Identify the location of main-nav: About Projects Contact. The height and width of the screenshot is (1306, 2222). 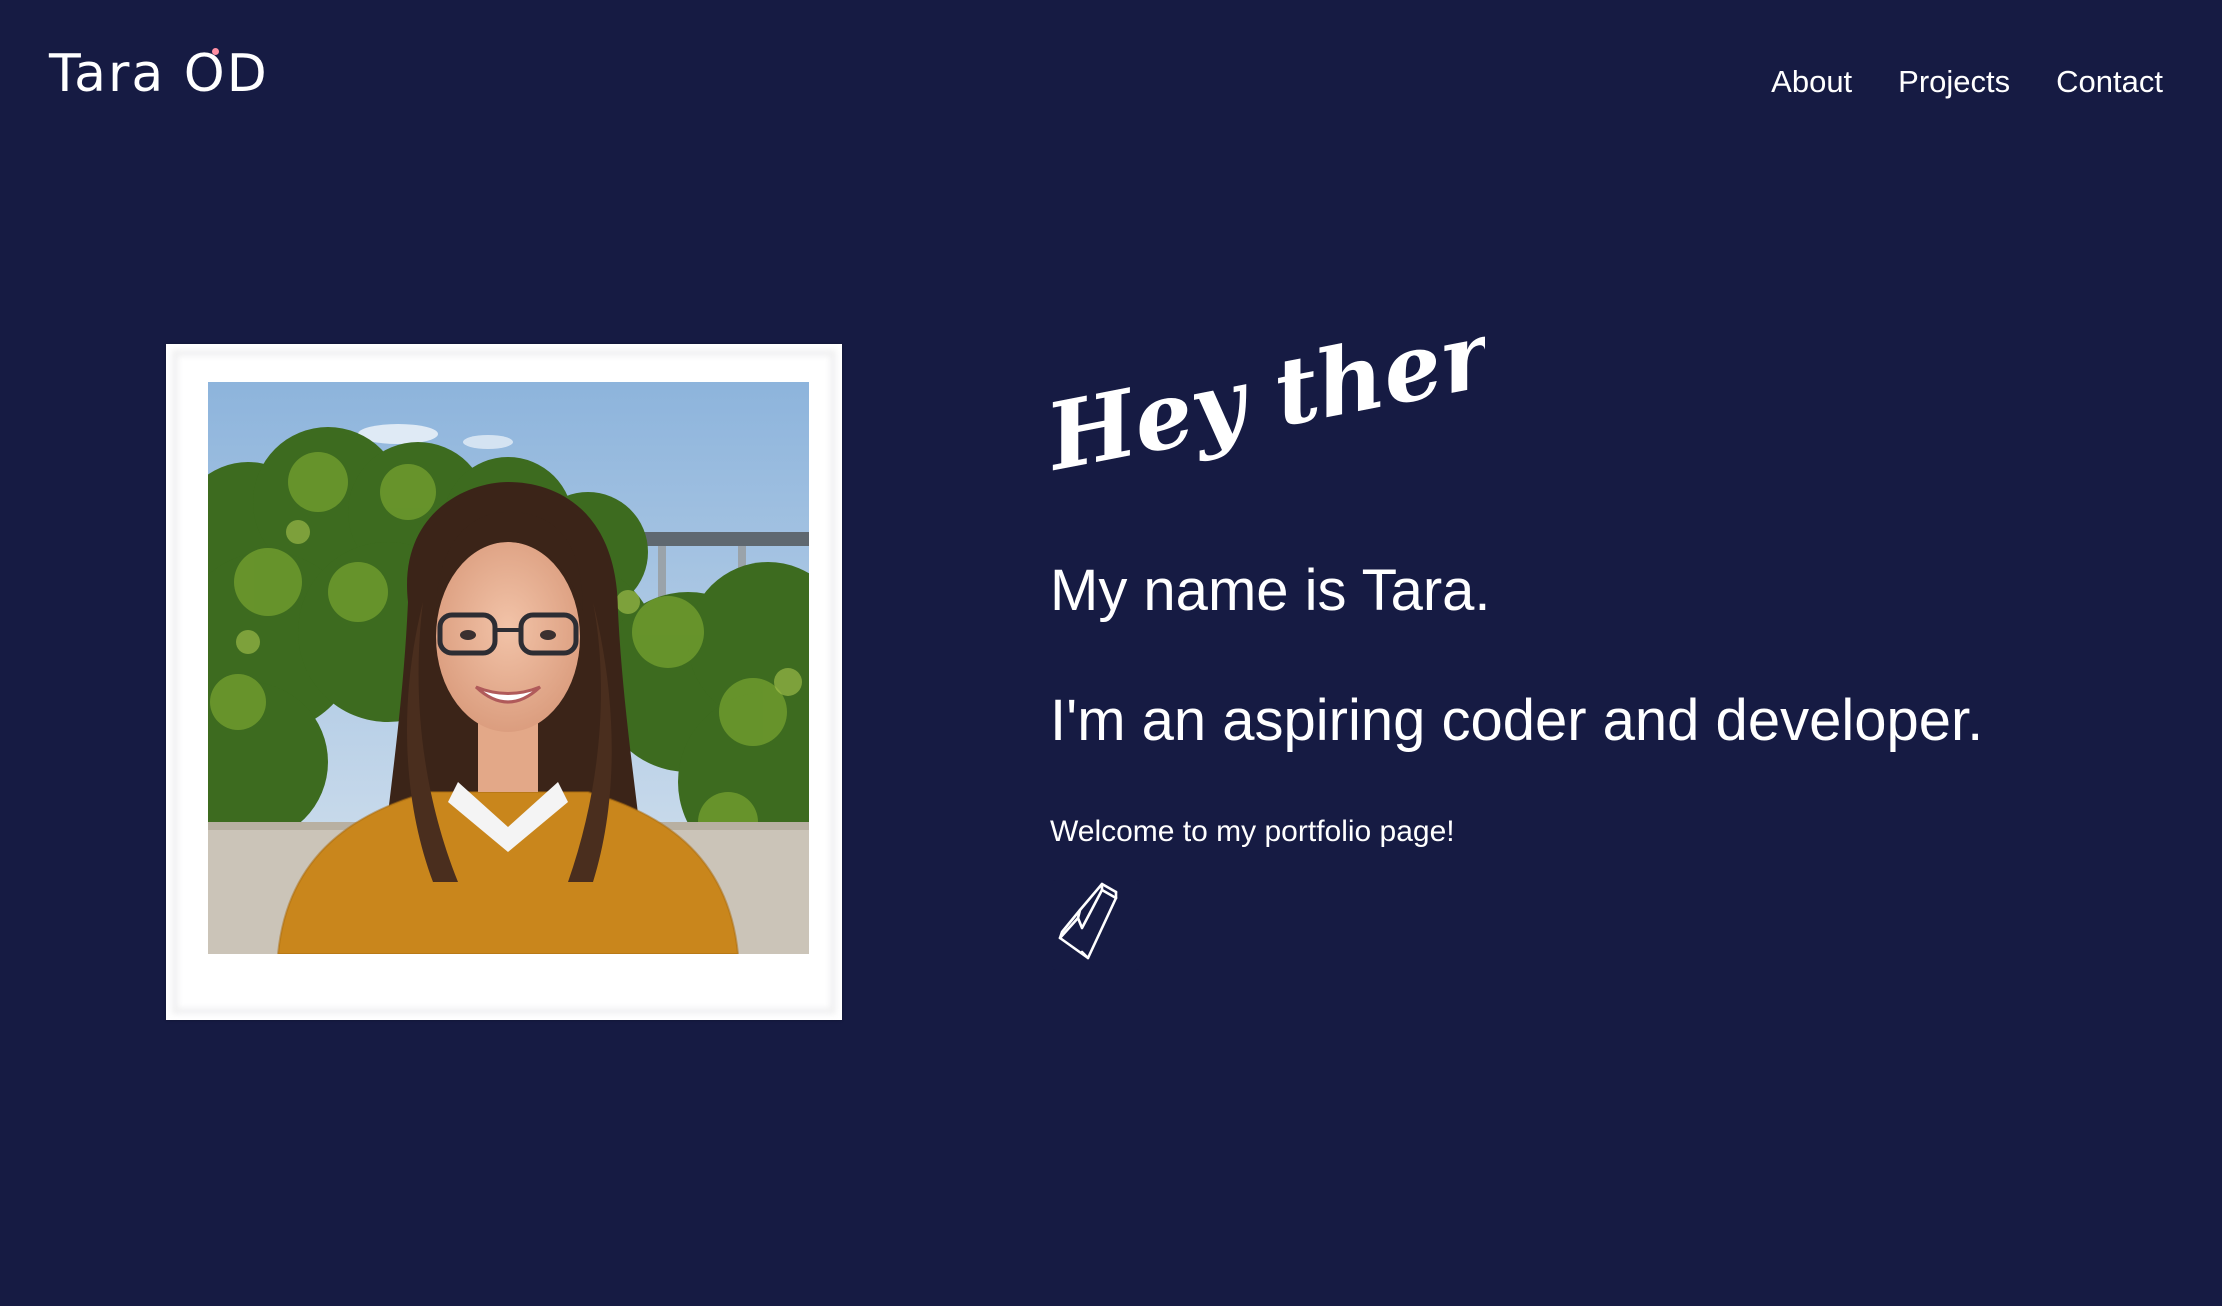
(1967, 82).